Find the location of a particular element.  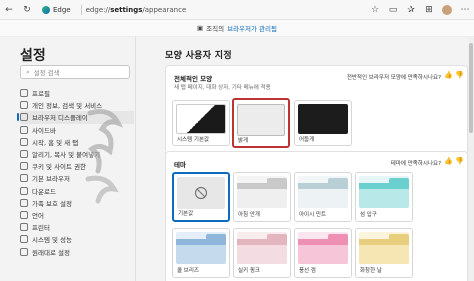

more-icon: ⋯ is located at coordinates (465, 10).